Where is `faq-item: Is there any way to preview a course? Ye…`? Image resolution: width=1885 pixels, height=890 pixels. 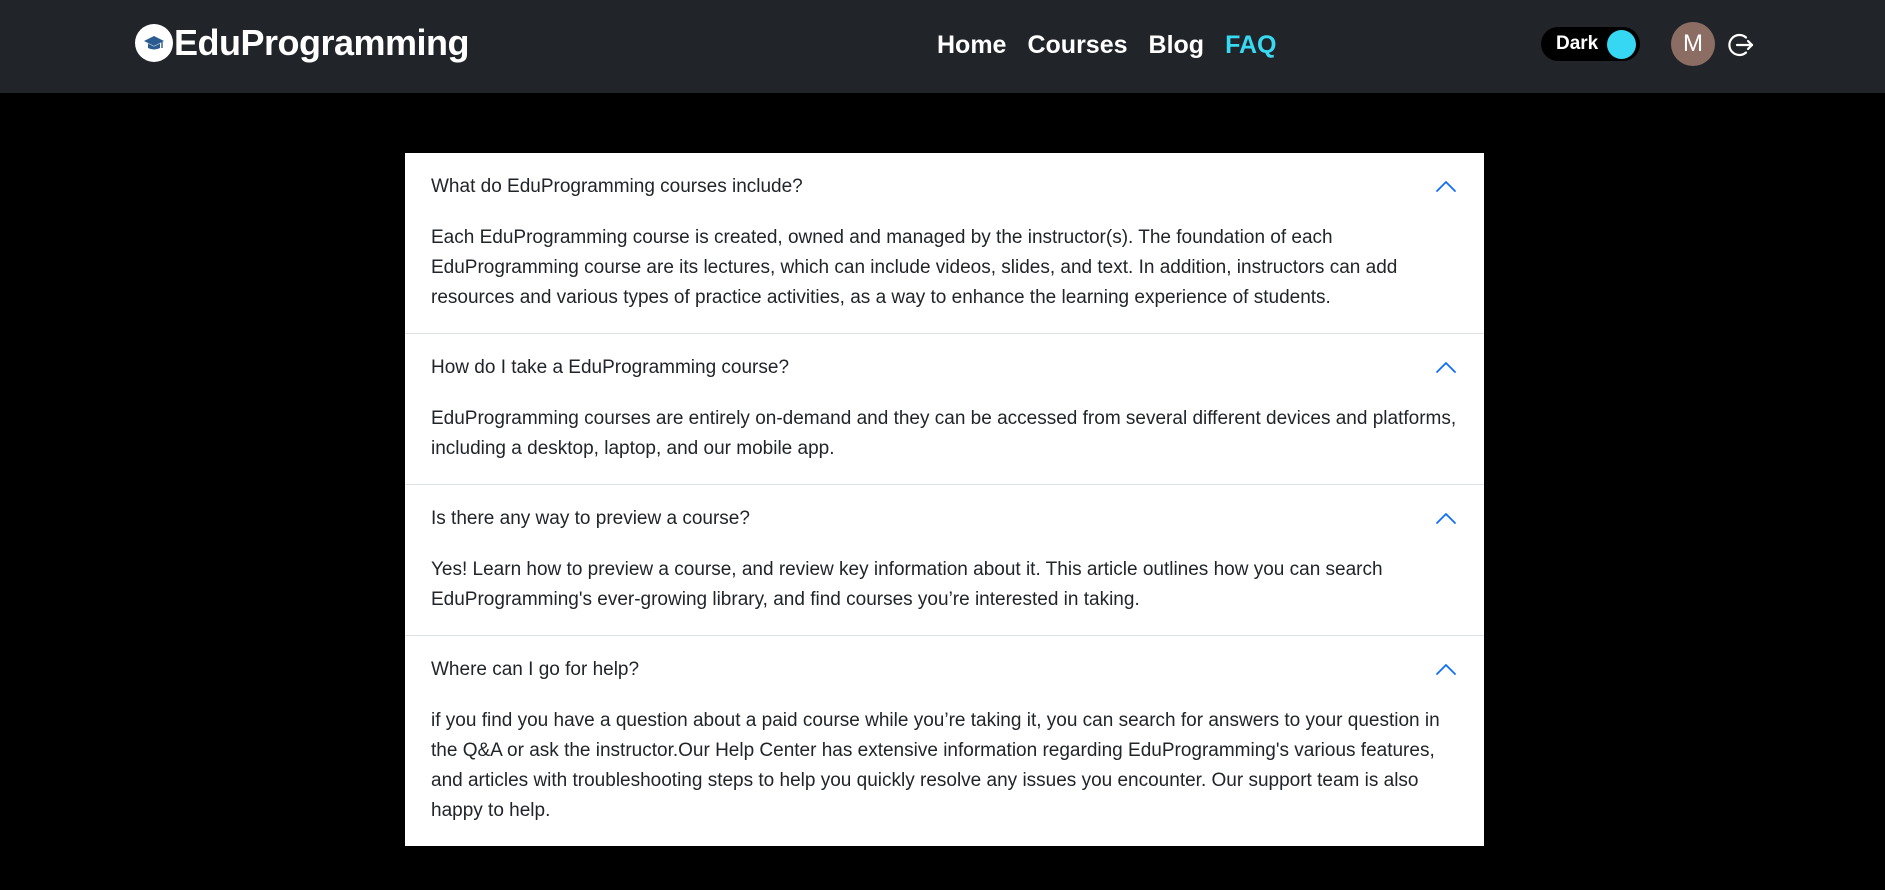 faq-item: Is there any way to preview a course? Ye… is located at coordinates (944, 560).